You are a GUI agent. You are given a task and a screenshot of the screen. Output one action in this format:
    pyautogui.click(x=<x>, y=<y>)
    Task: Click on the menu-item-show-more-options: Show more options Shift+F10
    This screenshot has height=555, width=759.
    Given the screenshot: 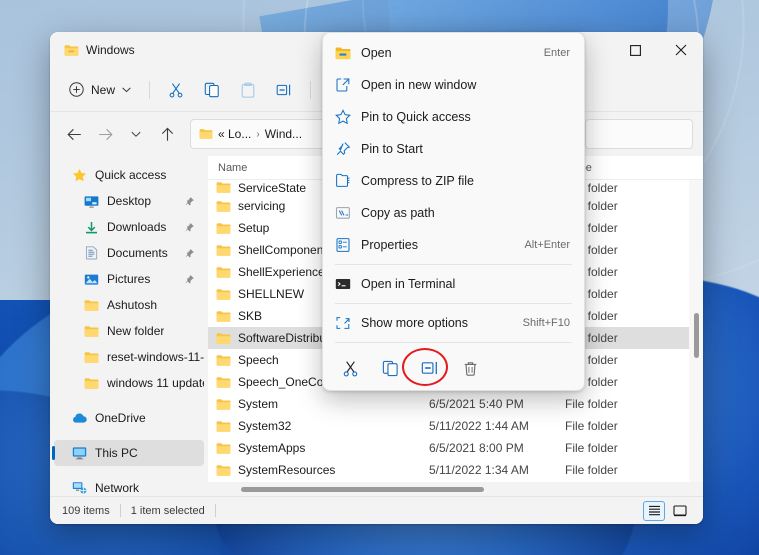 What is the action you would take?
    pyautogui.click(x=453, y=323)
    